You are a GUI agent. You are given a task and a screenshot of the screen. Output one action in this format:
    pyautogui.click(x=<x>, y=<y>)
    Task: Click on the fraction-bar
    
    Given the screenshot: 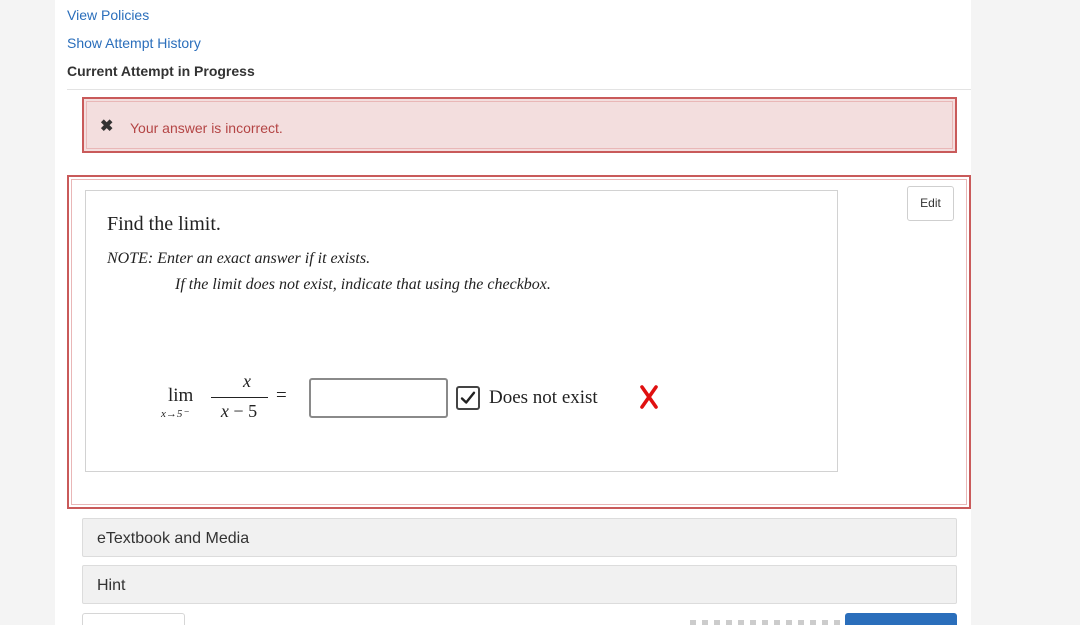 What is the action you would take?
    pyautogui.click(x=239, y=397)
    